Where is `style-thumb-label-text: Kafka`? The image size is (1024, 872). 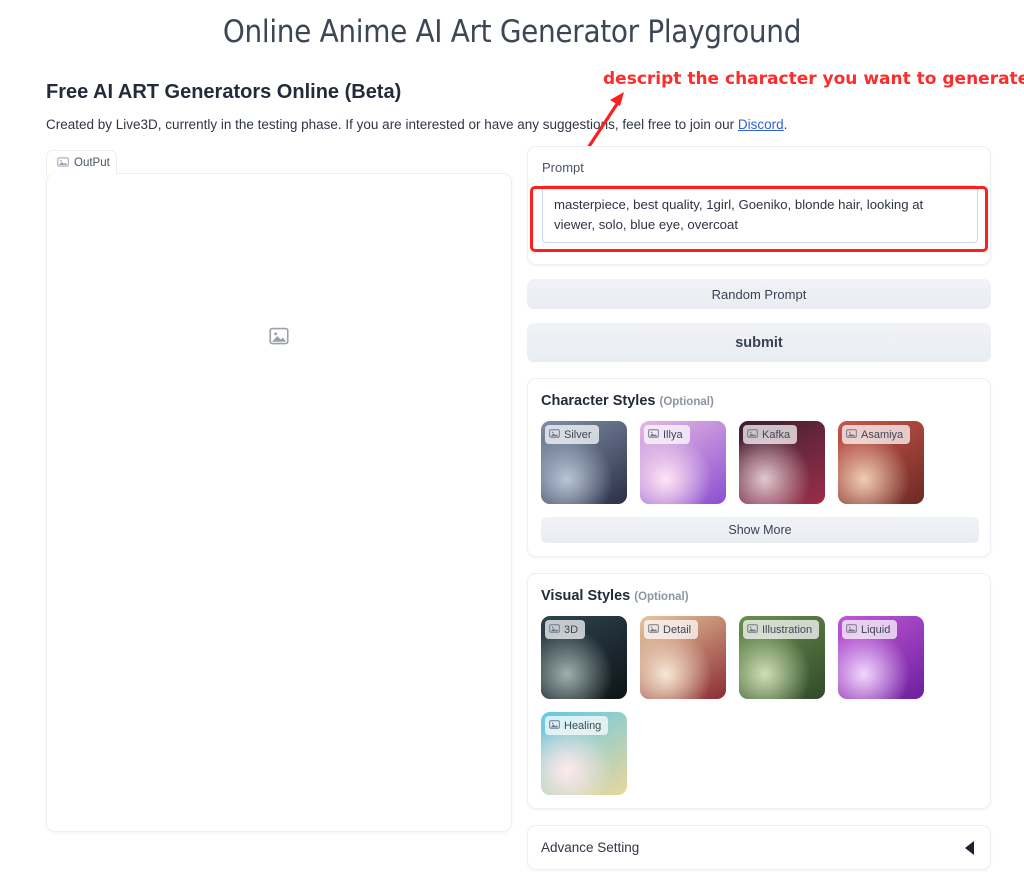 style-thumb-label-text: Kafka is located at coordinates (776, 434).